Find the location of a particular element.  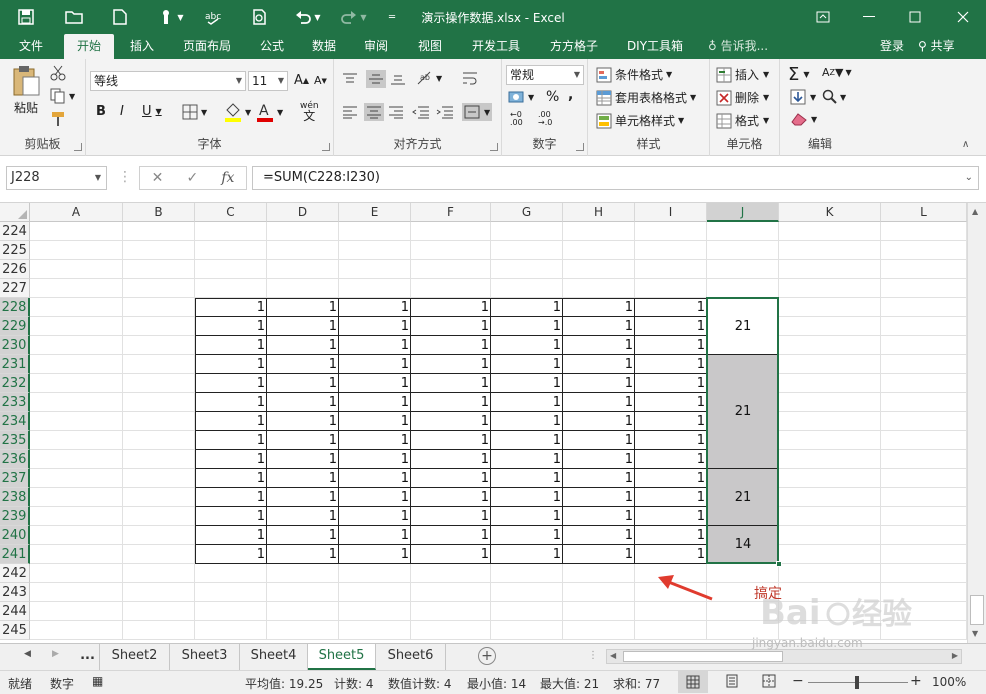

format-painter-icon is located at coordinates (58, 119).